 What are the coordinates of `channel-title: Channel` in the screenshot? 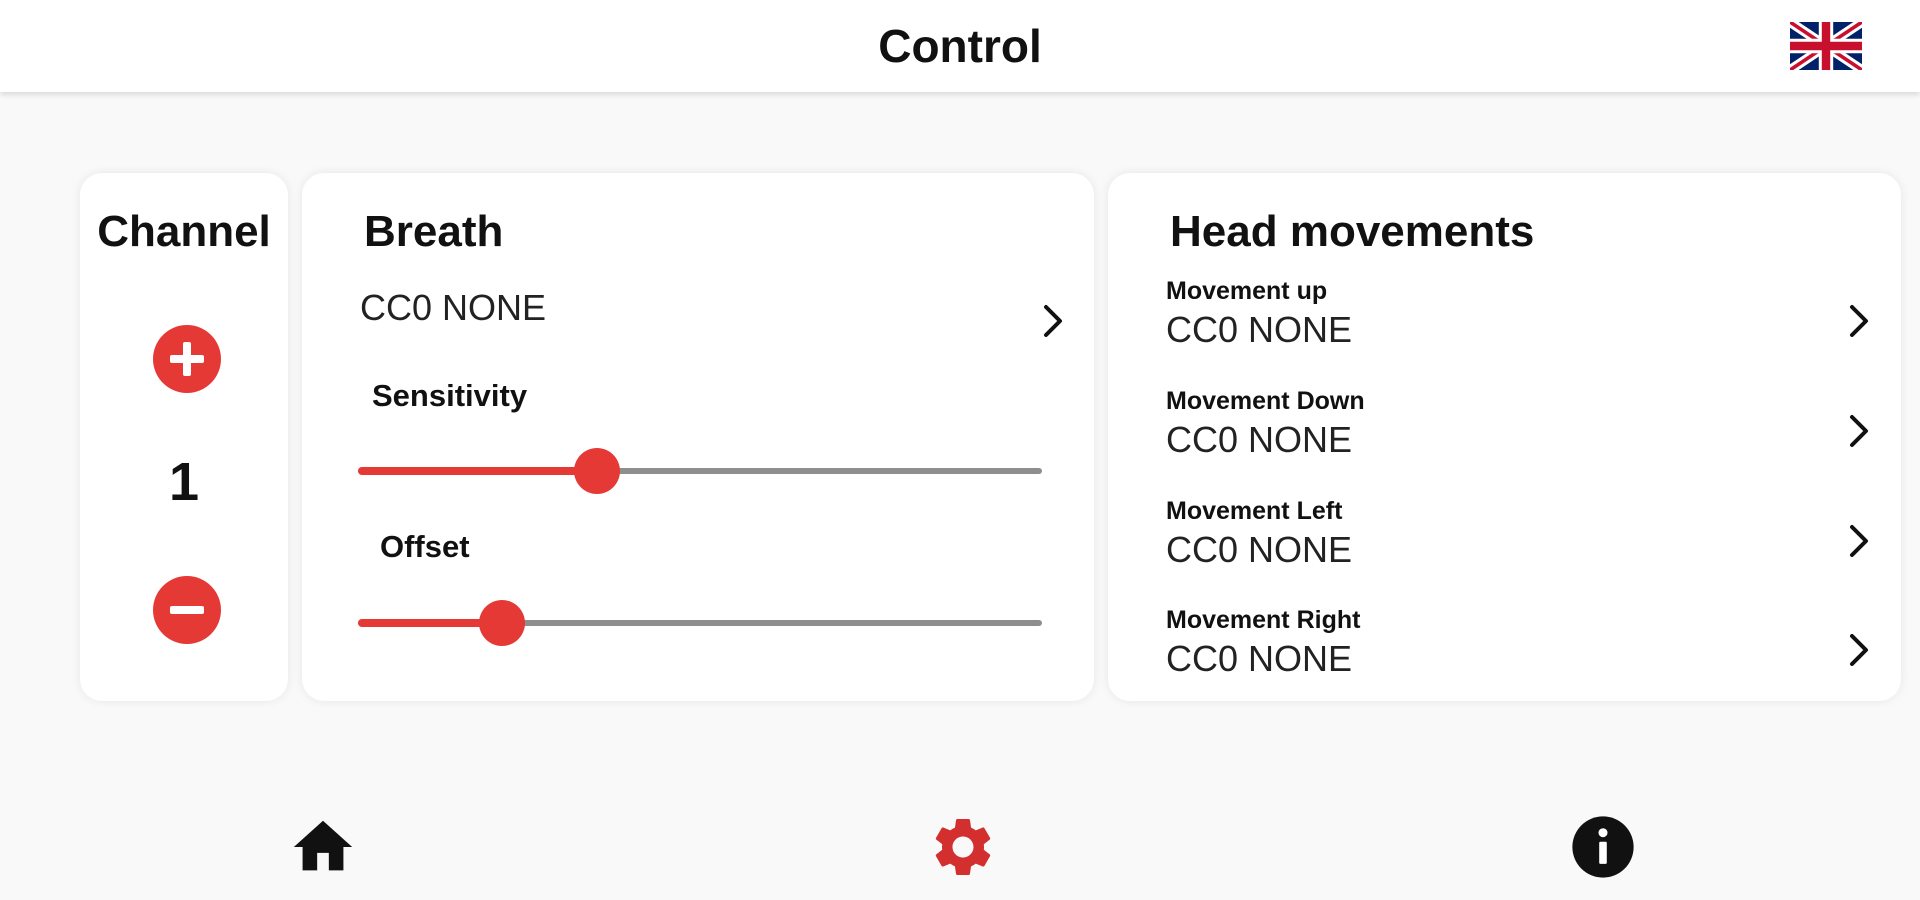 It's located at (184, 231).